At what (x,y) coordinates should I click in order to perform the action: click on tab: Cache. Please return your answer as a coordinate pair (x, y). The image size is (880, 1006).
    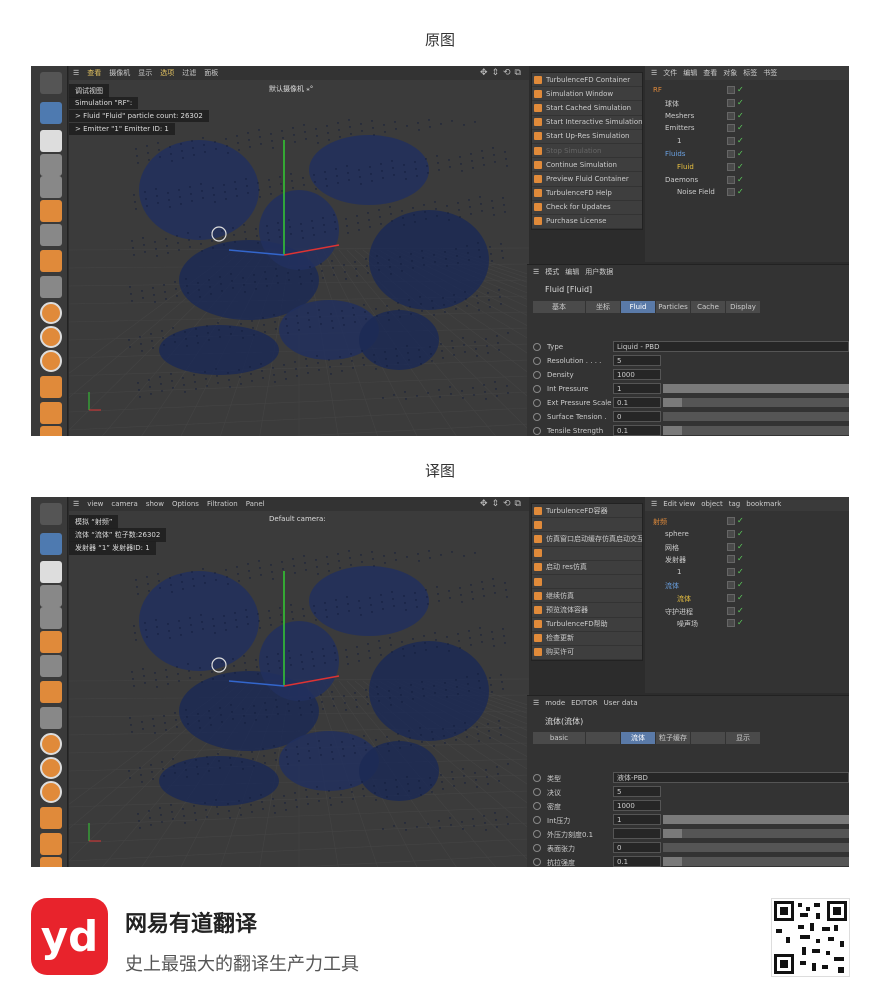
    Looking at the image, I should click on (708, 307).